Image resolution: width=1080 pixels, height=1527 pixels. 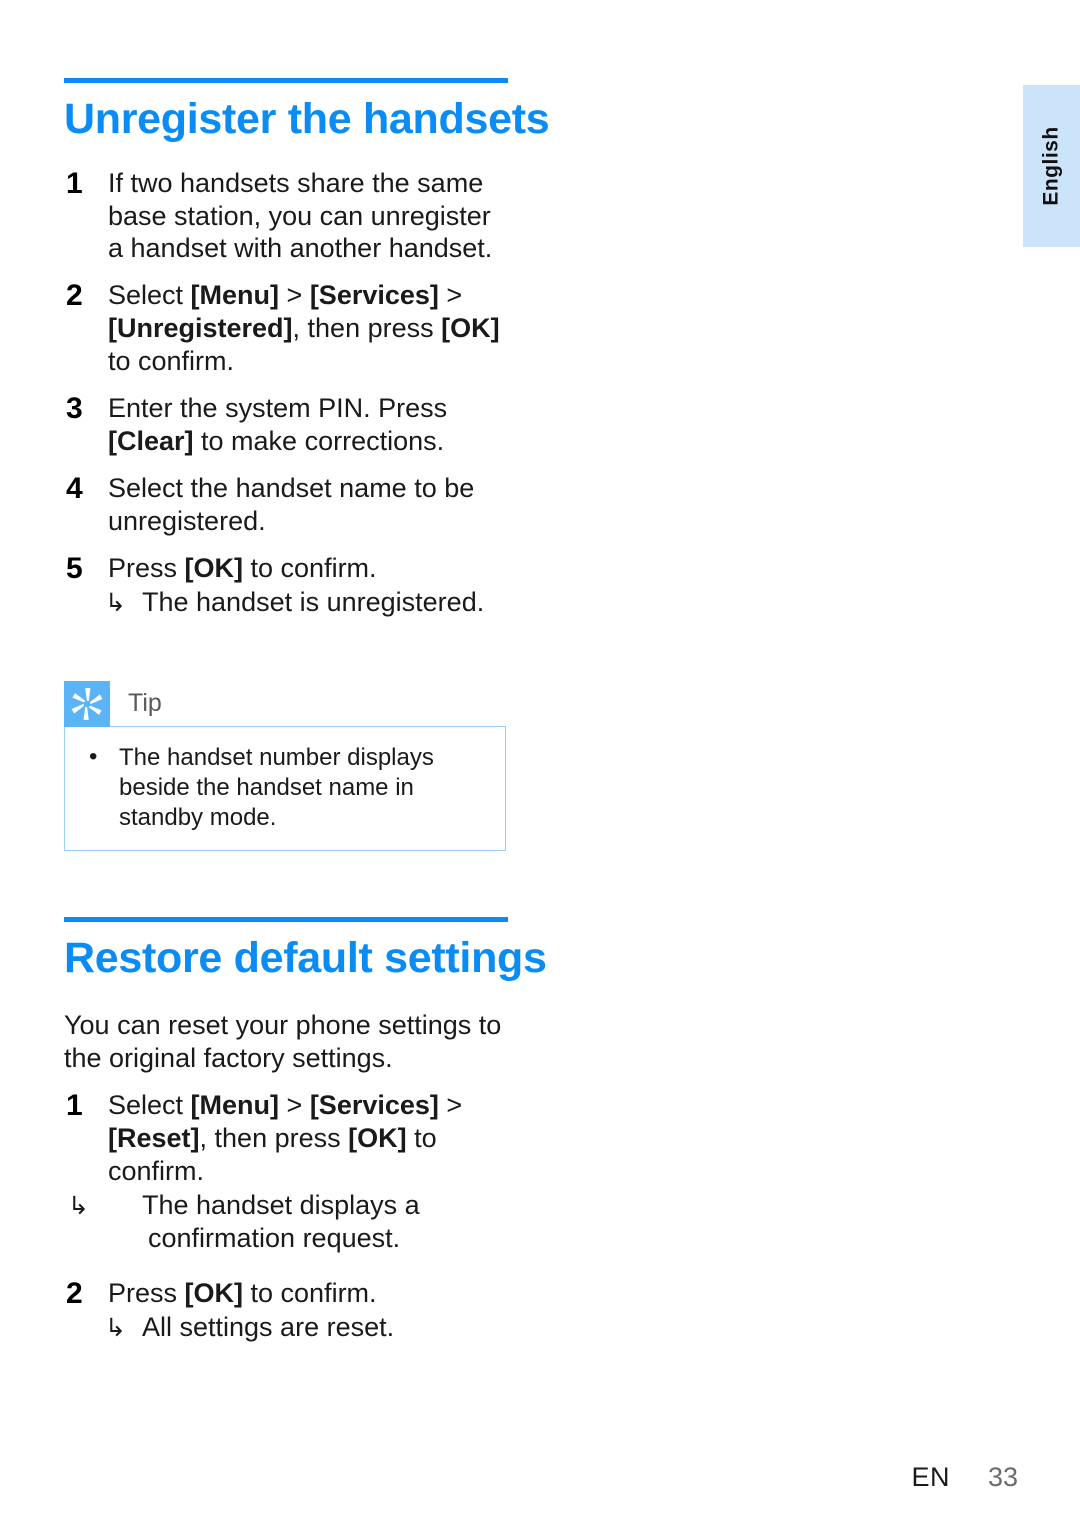 I want to click on tip-label: Tip, so click(x=145, y=703).